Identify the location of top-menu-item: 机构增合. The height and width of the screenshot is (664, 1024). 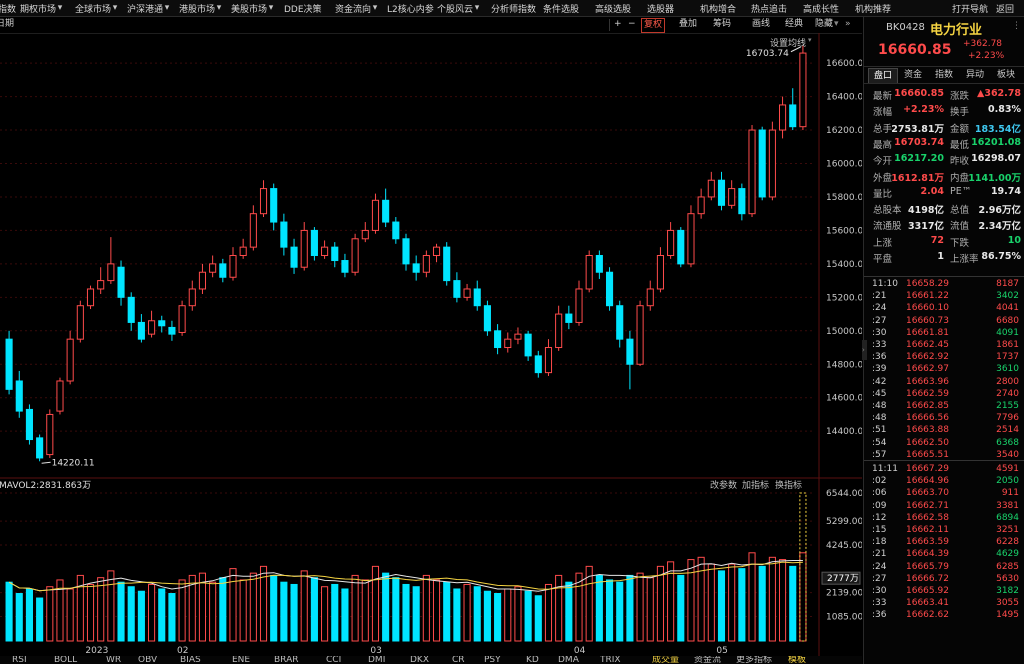
(718, 8).